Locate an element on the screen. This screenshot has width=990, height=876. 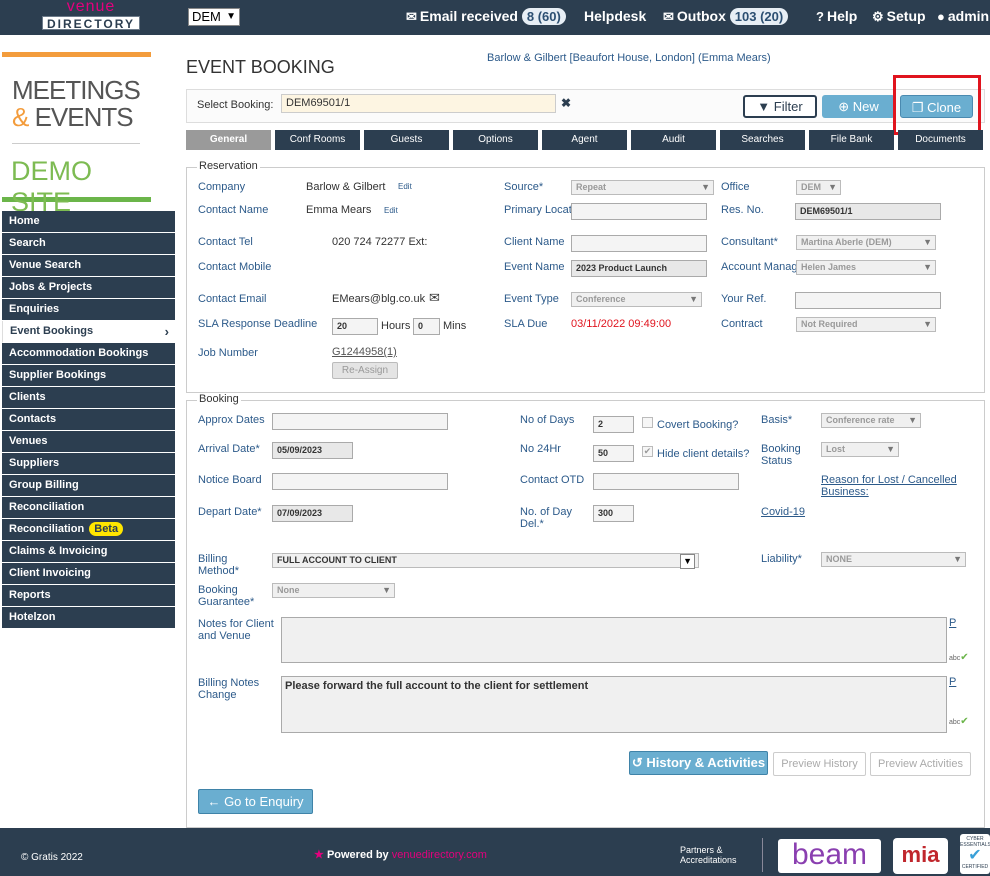
arrival-date-input: 05/09/2023 is located at coordinates (312, 450).